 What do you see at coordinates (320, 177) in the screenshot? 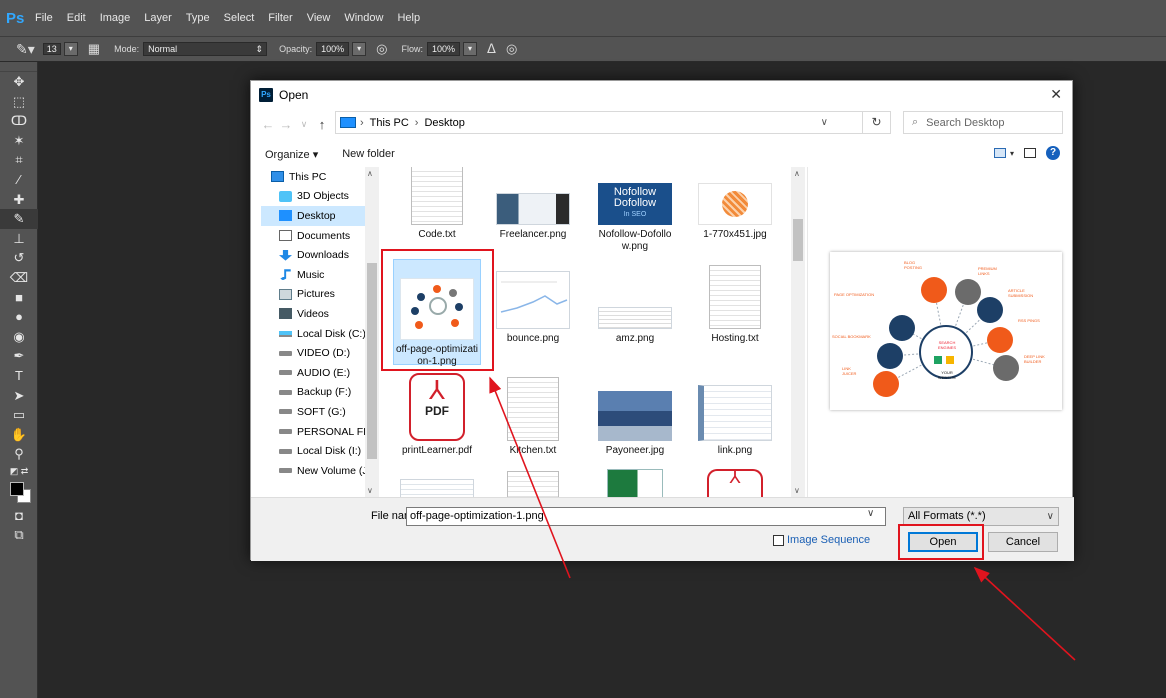
I see `nav-item-this-pc: This PC` at bounding box center [320, 177].